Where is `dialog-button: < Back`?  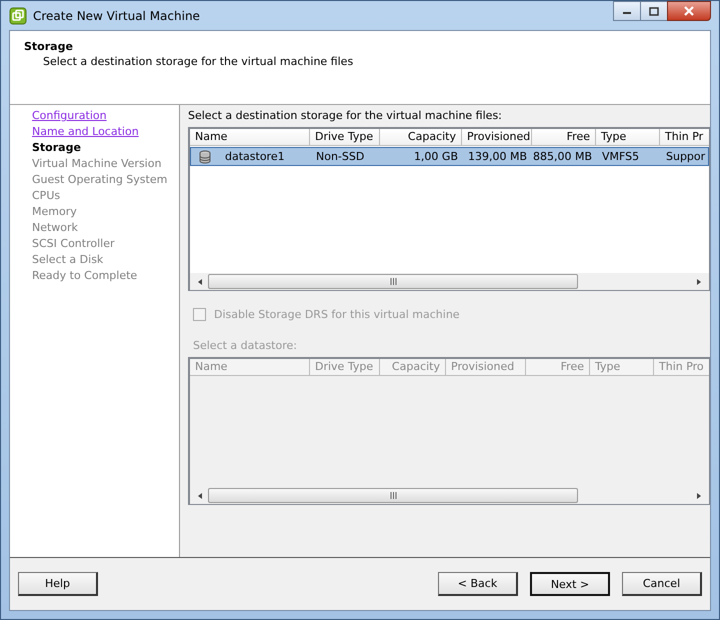
dialog-button: < Back is located at coordinates (478, 584).